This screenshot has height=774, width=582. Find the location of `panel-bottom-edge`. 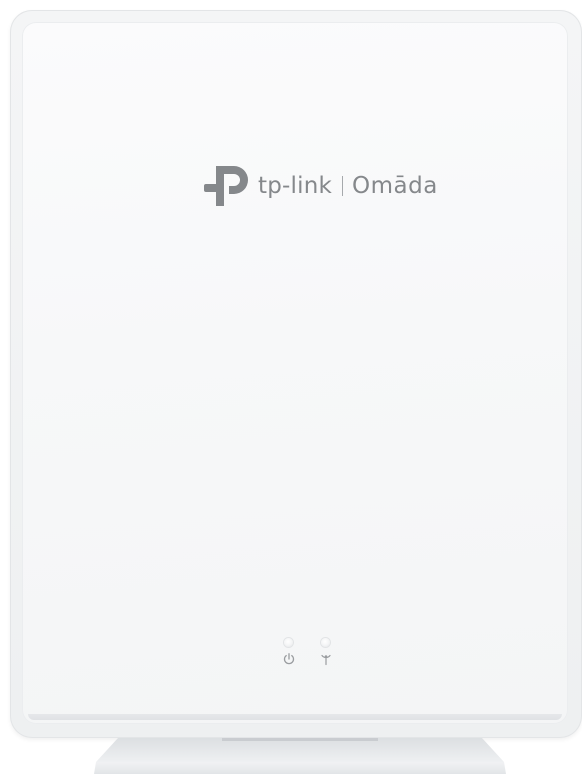

panel-bottom-edge is located at coordinates (295, 717).